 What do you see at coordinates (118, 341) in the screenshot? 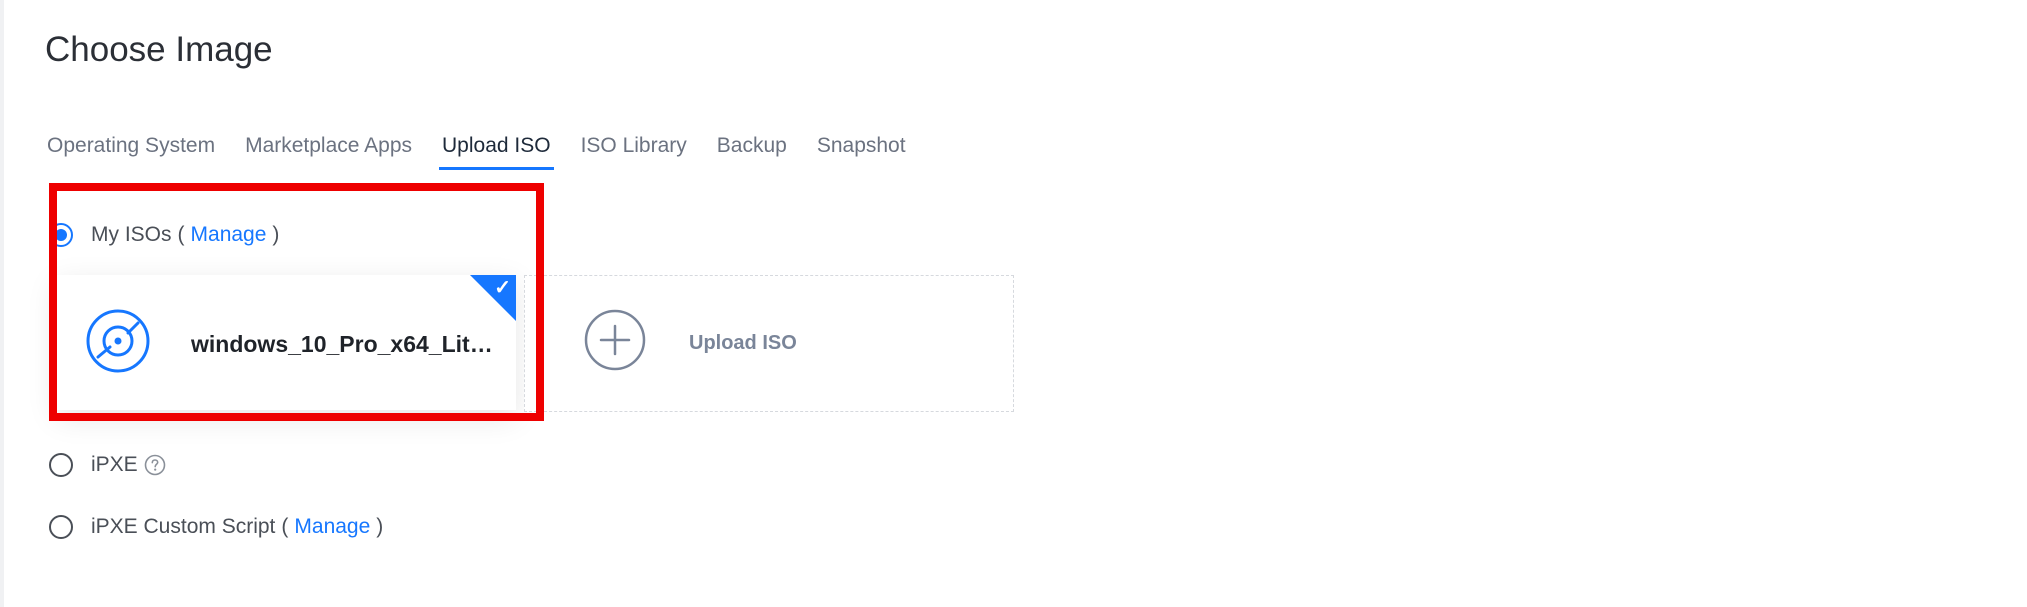
I see `disc-icon` at bounding box center [118, 341].